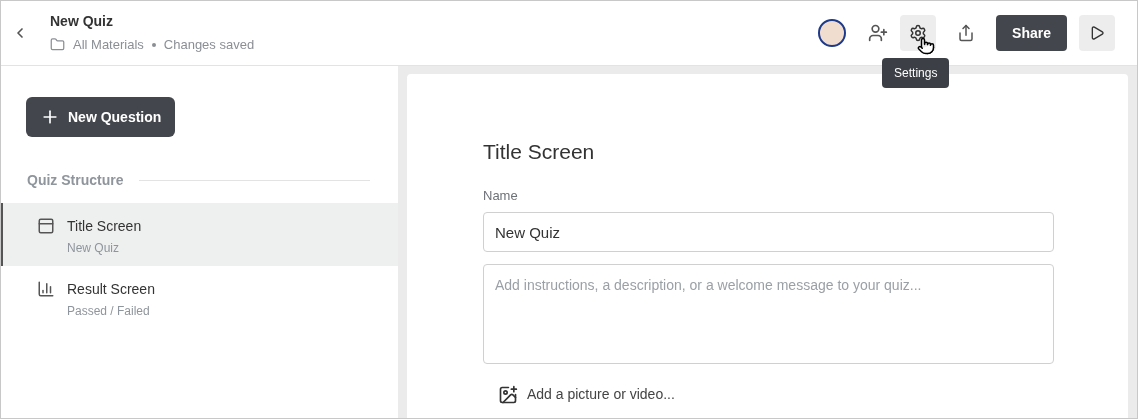 The image size is (1138, 419). I want to click on name-field: New Quiz, so click(768, 232).